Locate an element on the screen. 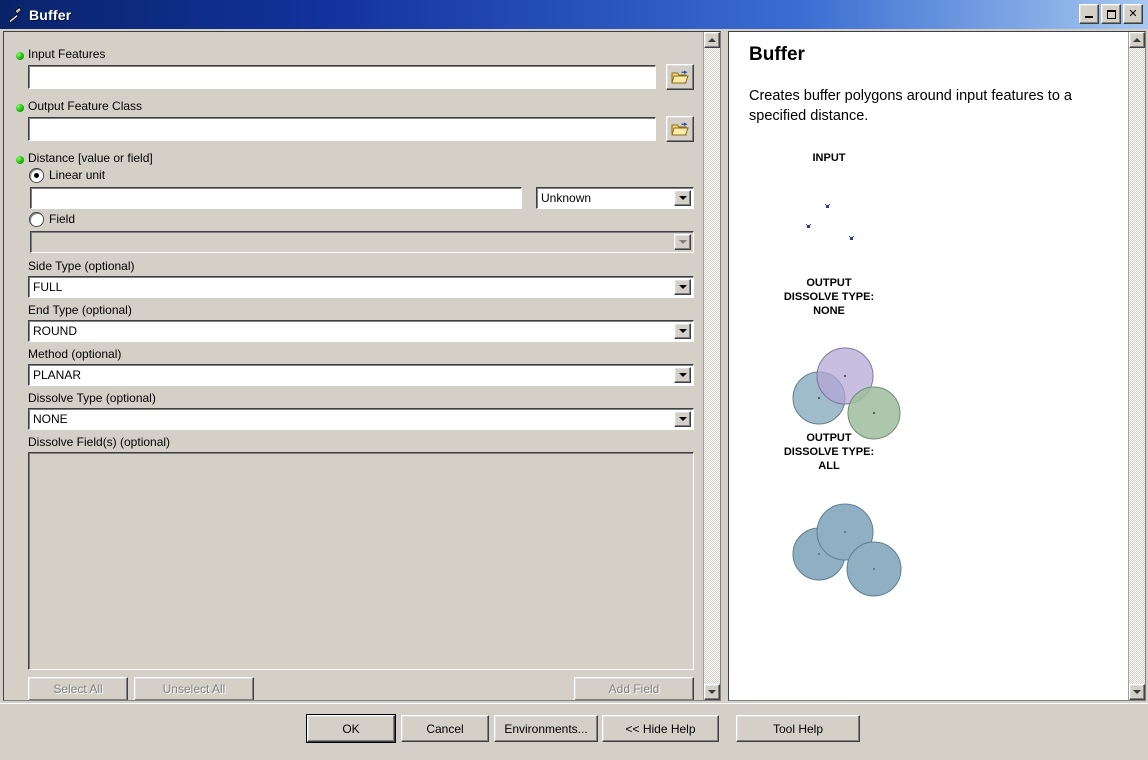 The image size is (1148, 760). linear-unit-dropdown: Unknown is located at coordinates (615, 198).